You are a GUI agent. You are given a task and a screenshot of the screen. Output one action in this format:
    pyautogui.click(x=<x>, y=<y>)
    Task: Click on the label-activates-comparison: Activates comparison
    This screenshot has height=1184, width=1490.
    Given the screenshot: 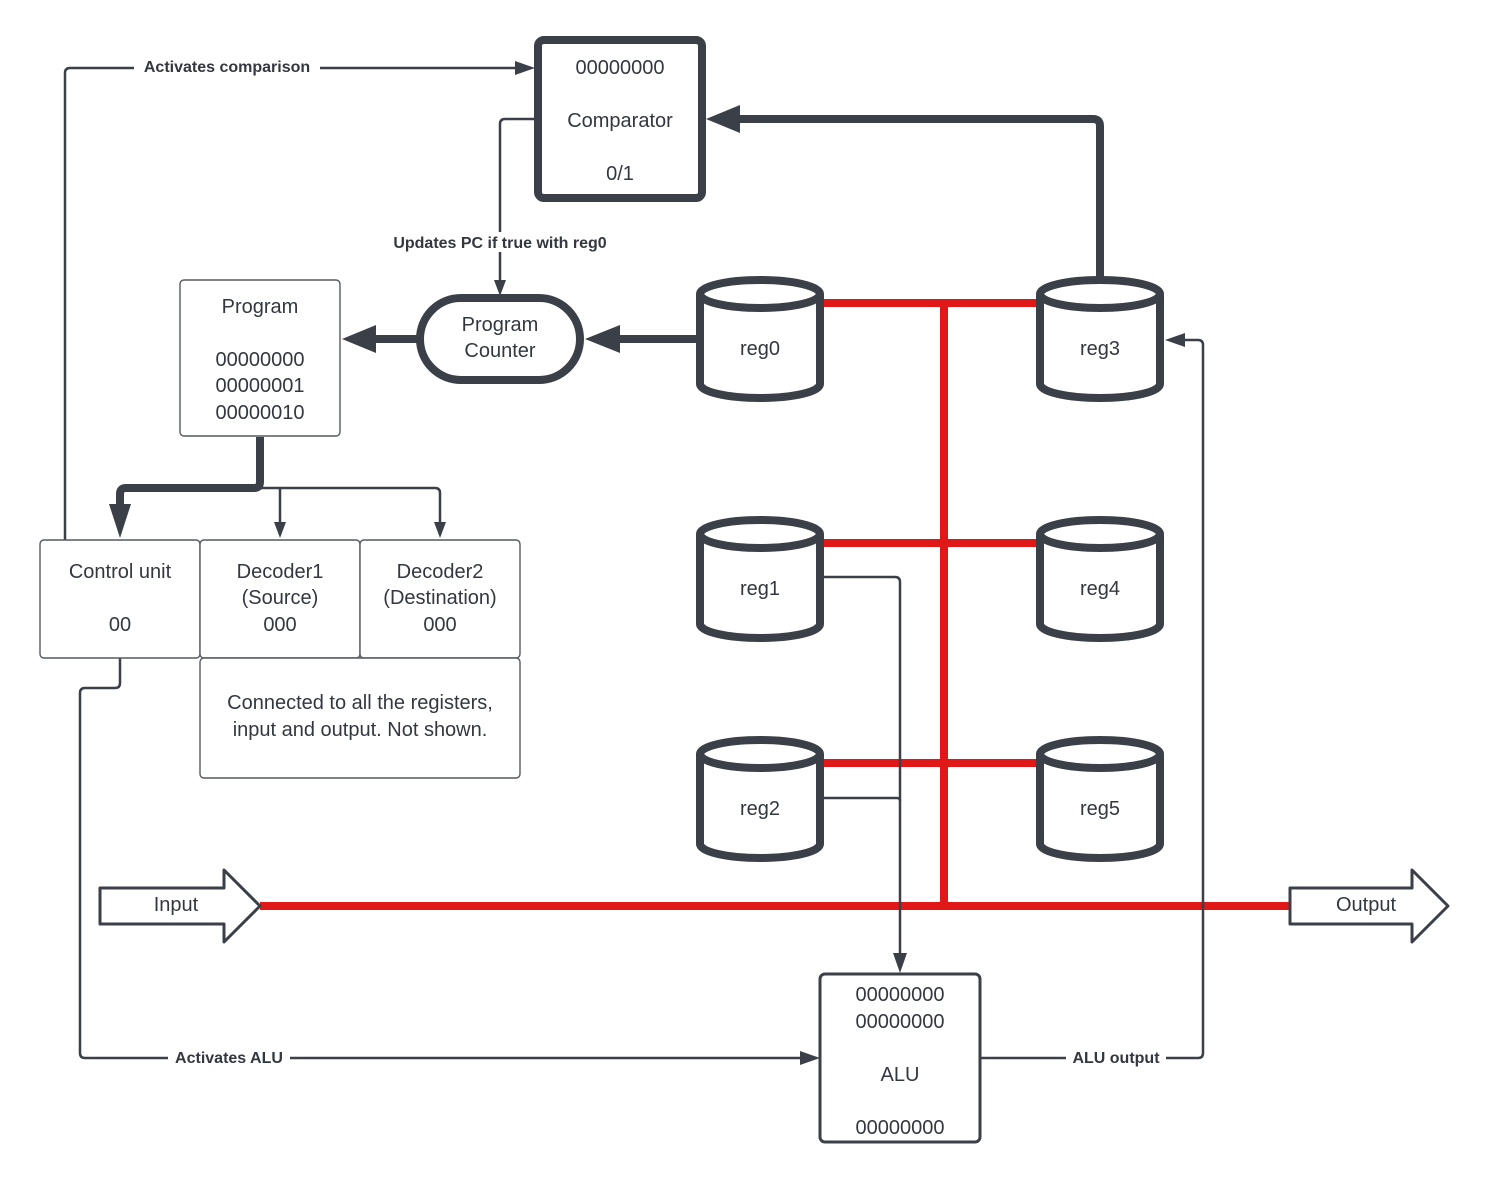 What is the action you would take?
    pyautogui.click(x=227, y=67)
    